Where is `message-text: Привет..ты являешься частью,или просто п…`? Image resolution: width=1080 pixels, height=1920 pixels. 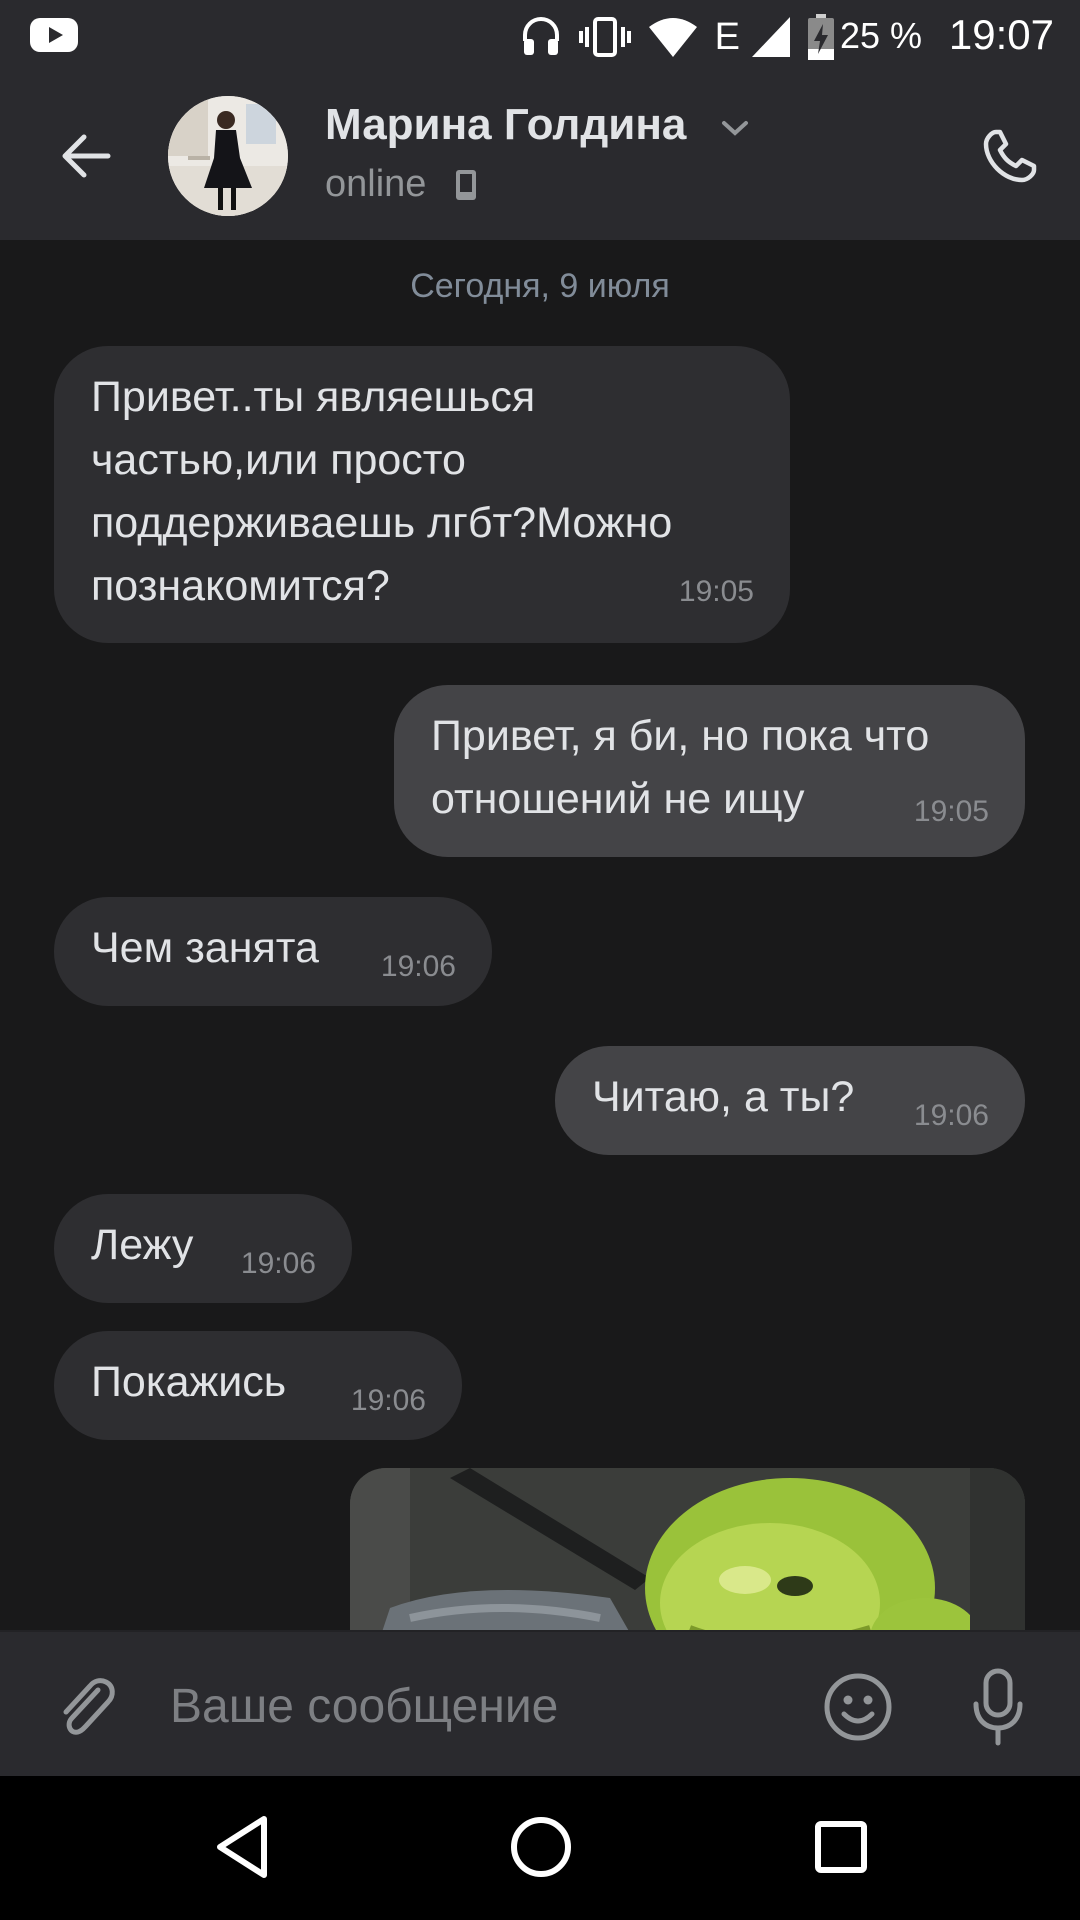
message-text: Привет..ты являешься частью,или просто п… is located at coordinates (382, 491).